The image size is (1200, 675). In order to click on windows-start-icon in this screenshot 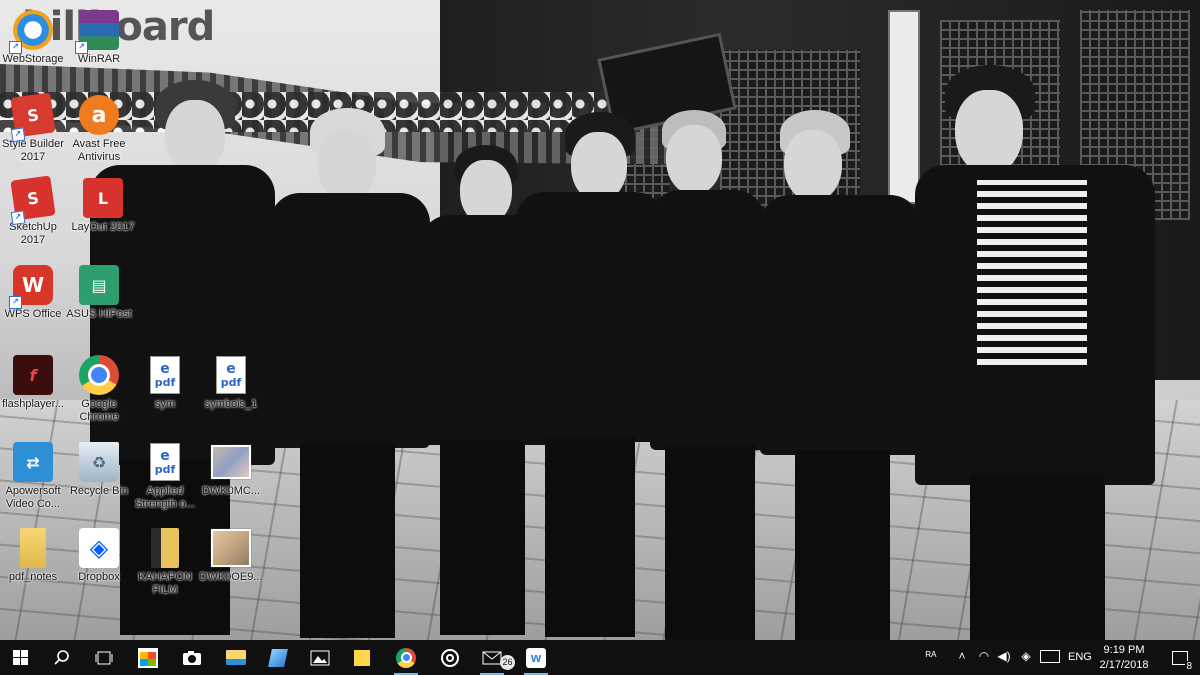, I will do `click(20, 657)`.